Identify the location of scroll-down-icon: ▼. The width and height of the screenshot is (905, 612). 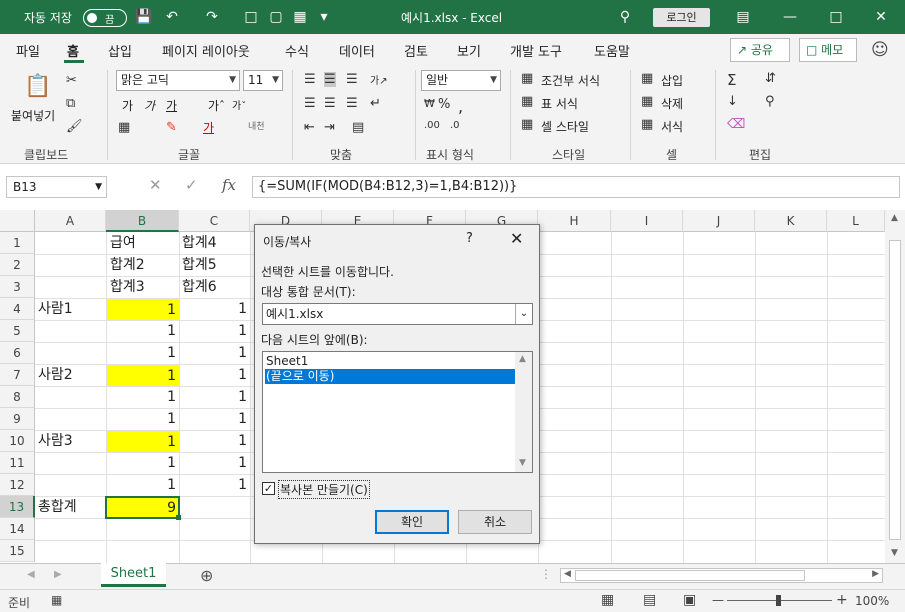
(894, 553).